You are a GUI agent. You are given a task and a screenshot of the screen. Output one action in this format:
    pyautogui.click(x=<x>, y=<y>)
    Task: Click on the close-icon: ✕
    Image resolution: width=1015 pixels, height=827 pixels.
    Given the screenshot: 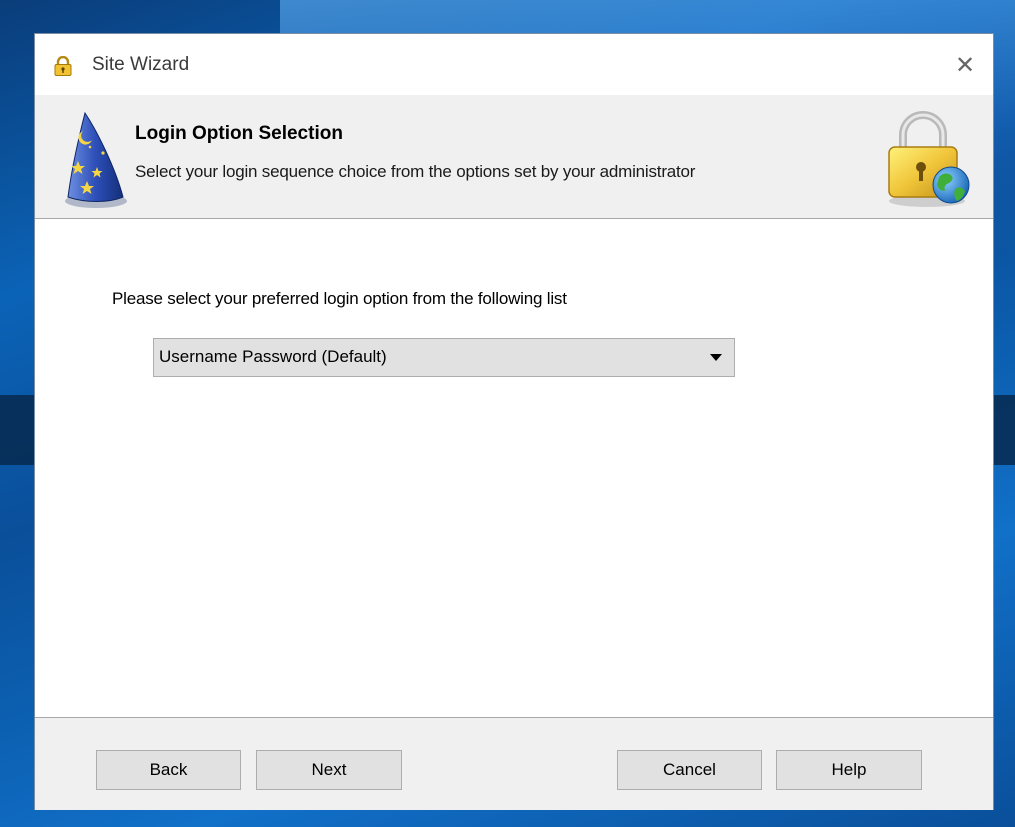 What is the action you would take?
    pyautogui.click(x=965, y=65)
    